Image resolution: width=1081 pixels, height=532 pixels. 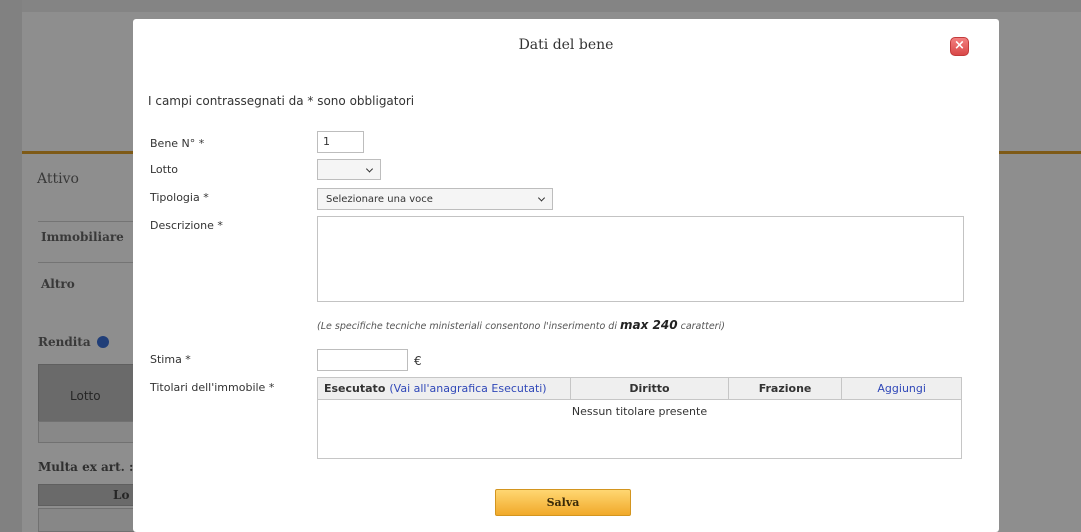 What do you see at coordinates (355, 388) in the screenshot?
I see `col-esecutato-label: Esecutato` at bounding box center [355, 388].